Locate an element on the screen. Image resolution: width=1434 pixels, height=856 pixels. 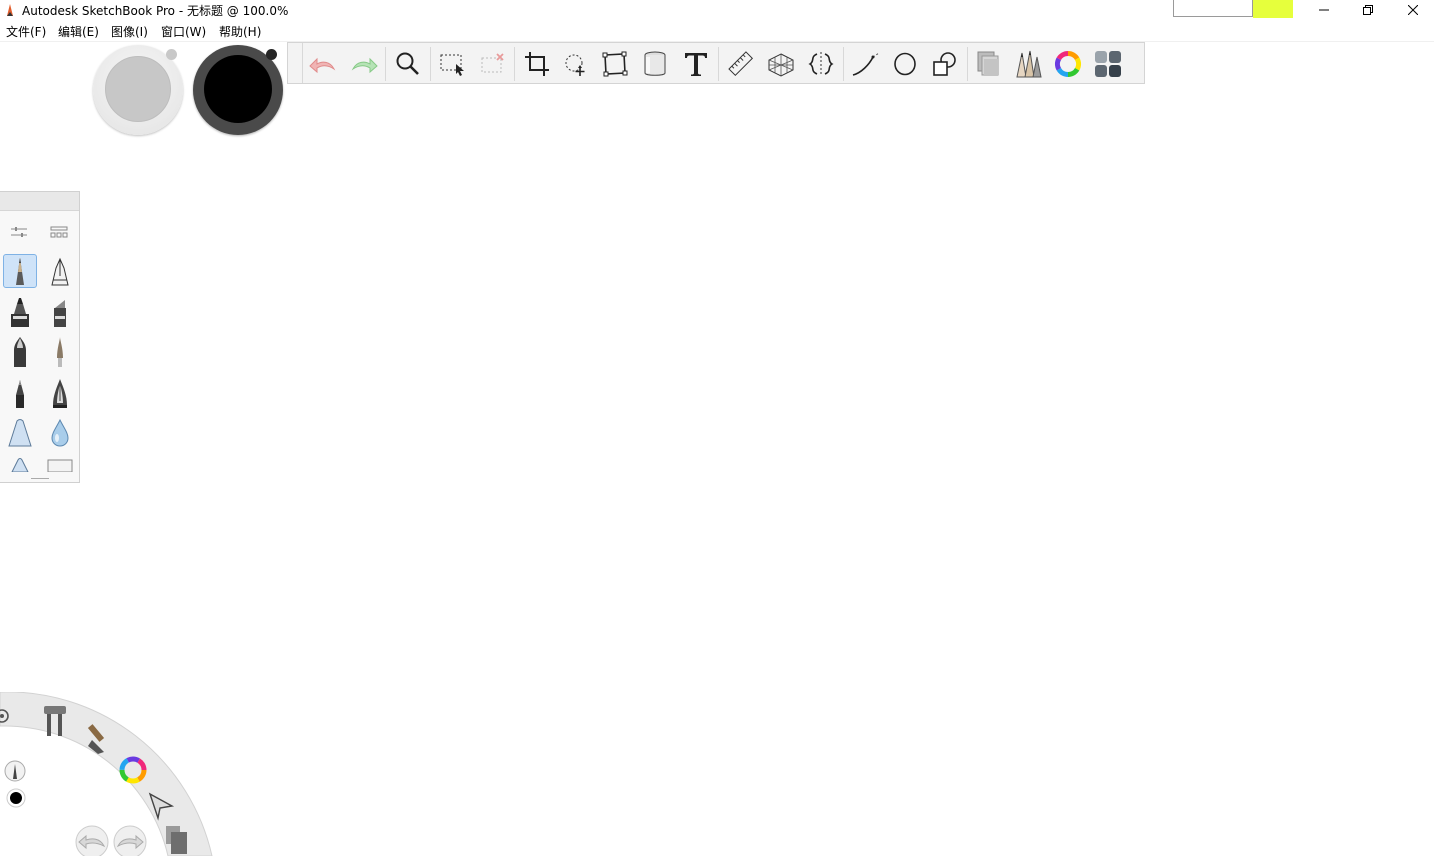
ink-pen-brush is located at coordinates (20, 393).